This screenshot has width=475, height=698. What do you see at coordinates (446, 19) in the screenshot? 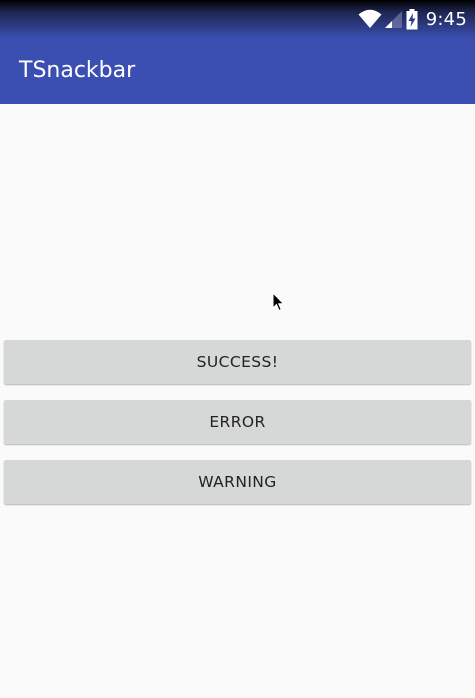
I see `clock-time: 9:45` at bounding box center [446, 19].